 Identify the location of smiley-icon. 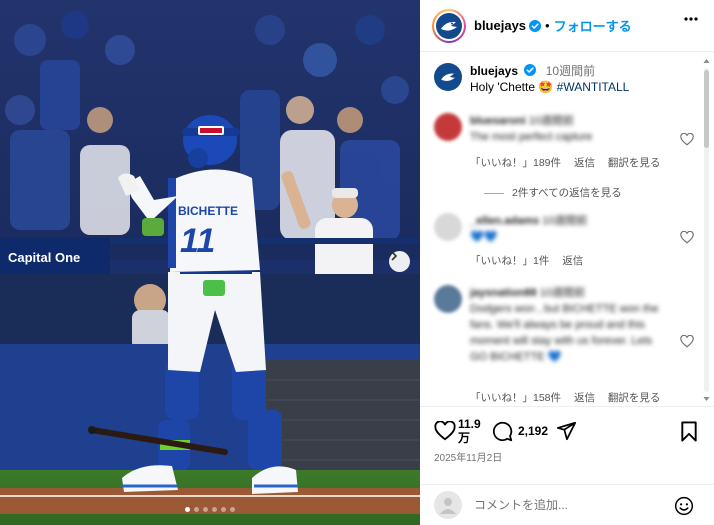
(684, 506).